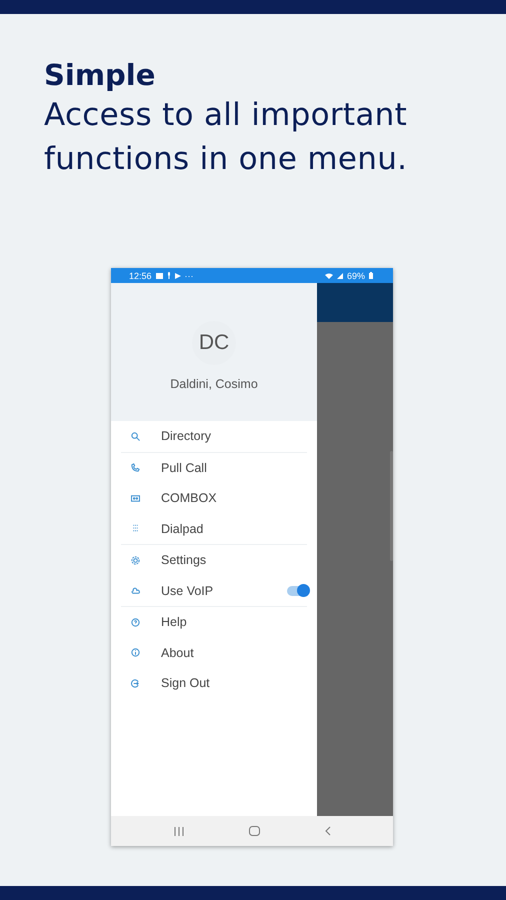 The width and height of the screenshot is (506, 900). I want to click on cloud-icon, so click(135, 591).